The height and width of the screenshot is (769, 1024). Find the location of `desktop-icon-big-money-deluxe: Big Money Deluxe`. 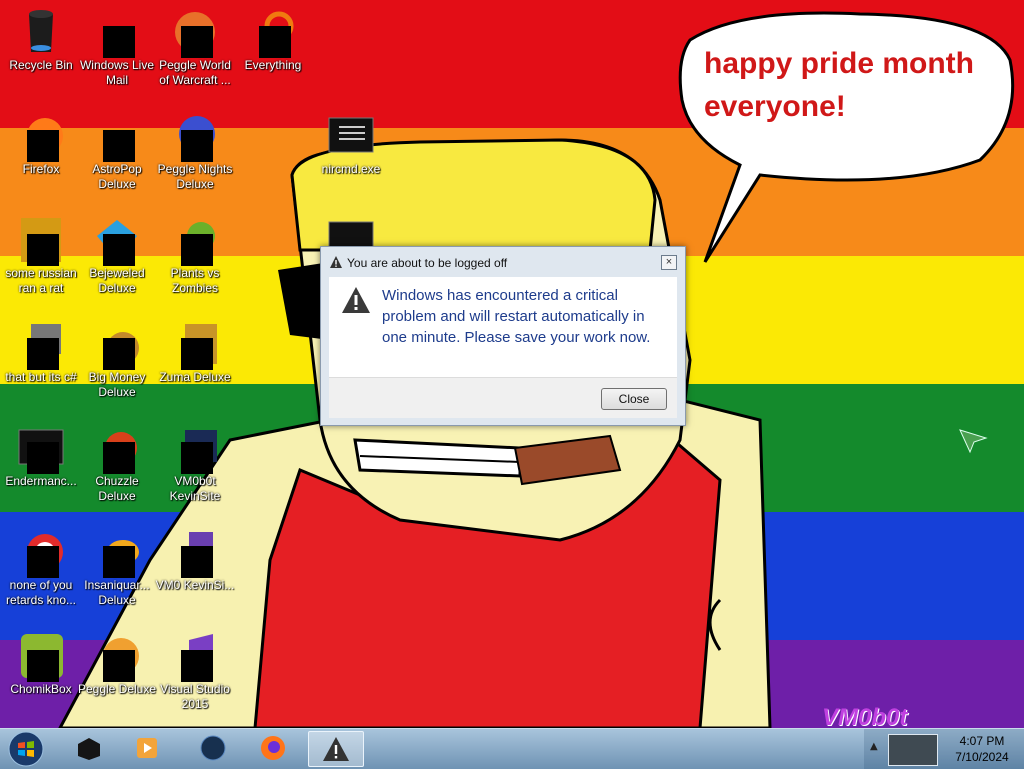

desktop-icon-big-money-deluxe: Big Money Deluxe is located at coordinates (117, 364).